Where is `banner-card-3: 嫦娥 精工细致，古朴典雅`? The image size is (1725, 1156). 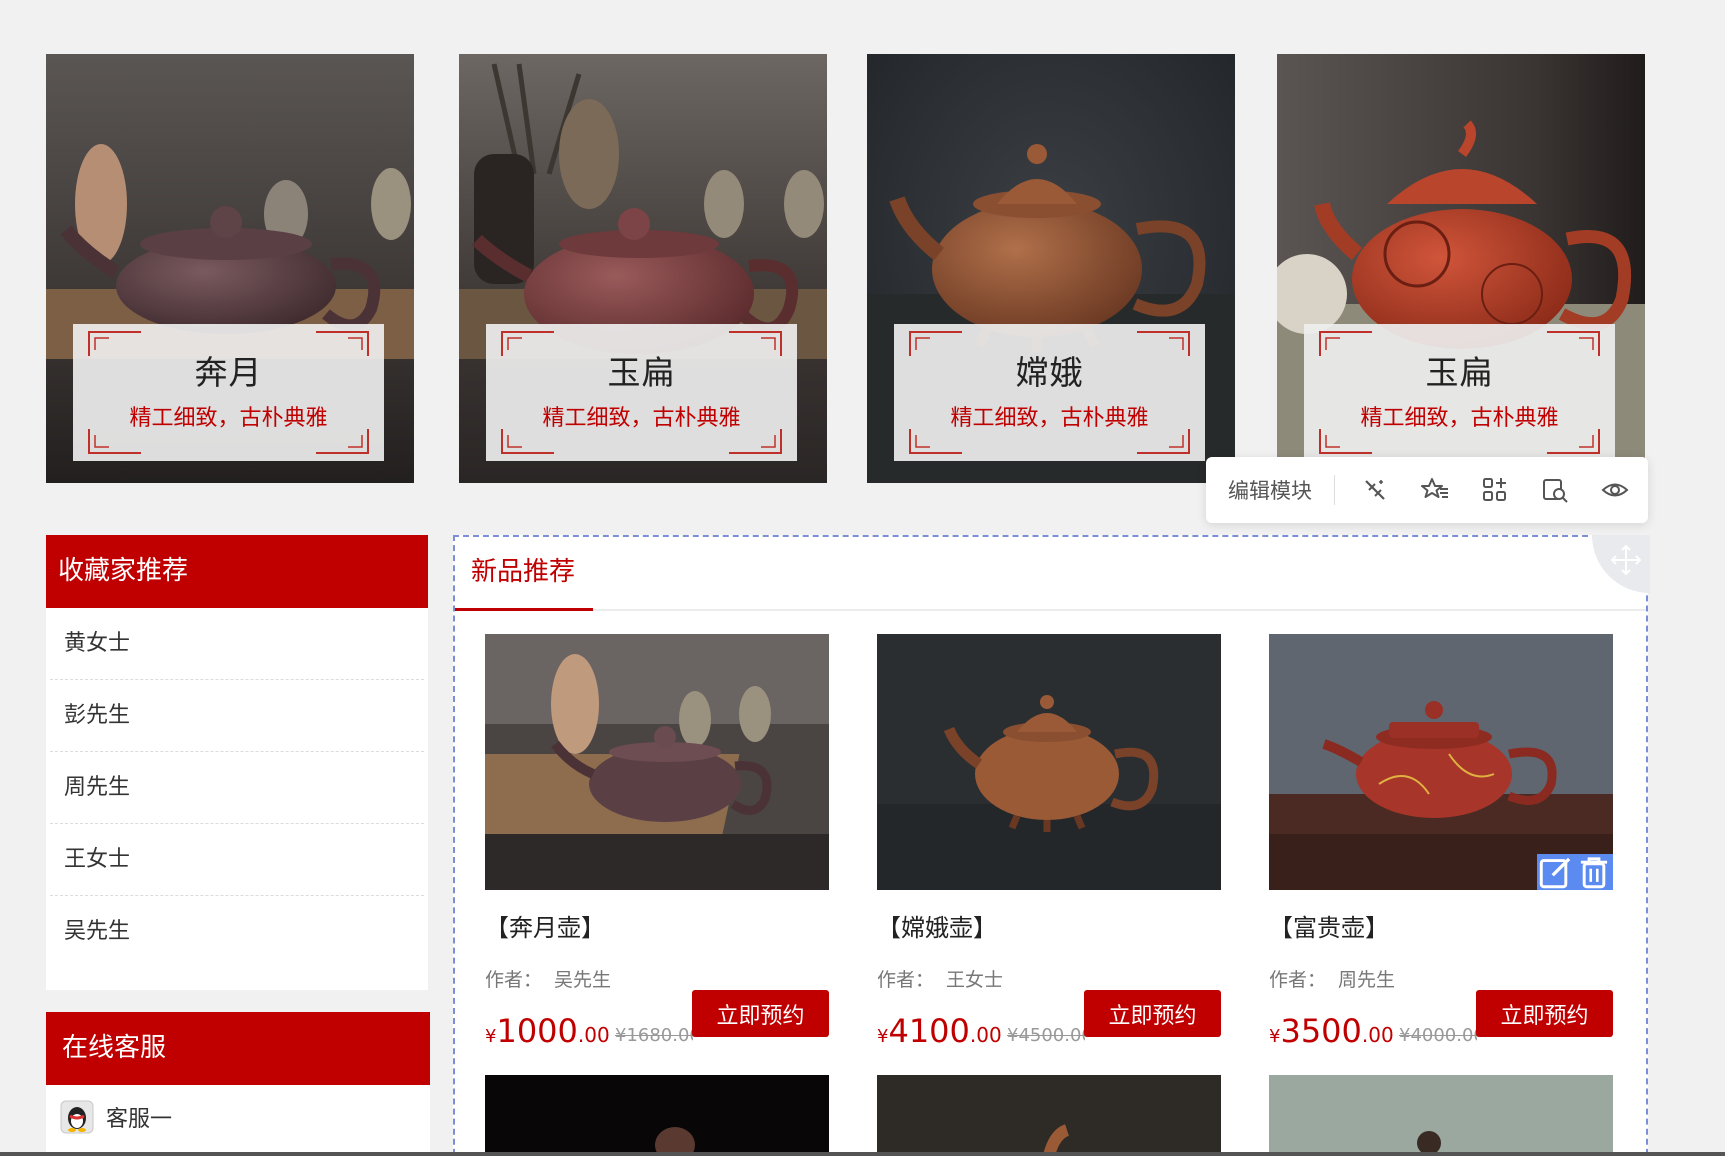
banner-card-3: 嫦娥 精工细致，古朴典雅 is located at coordinates (1051, 268).